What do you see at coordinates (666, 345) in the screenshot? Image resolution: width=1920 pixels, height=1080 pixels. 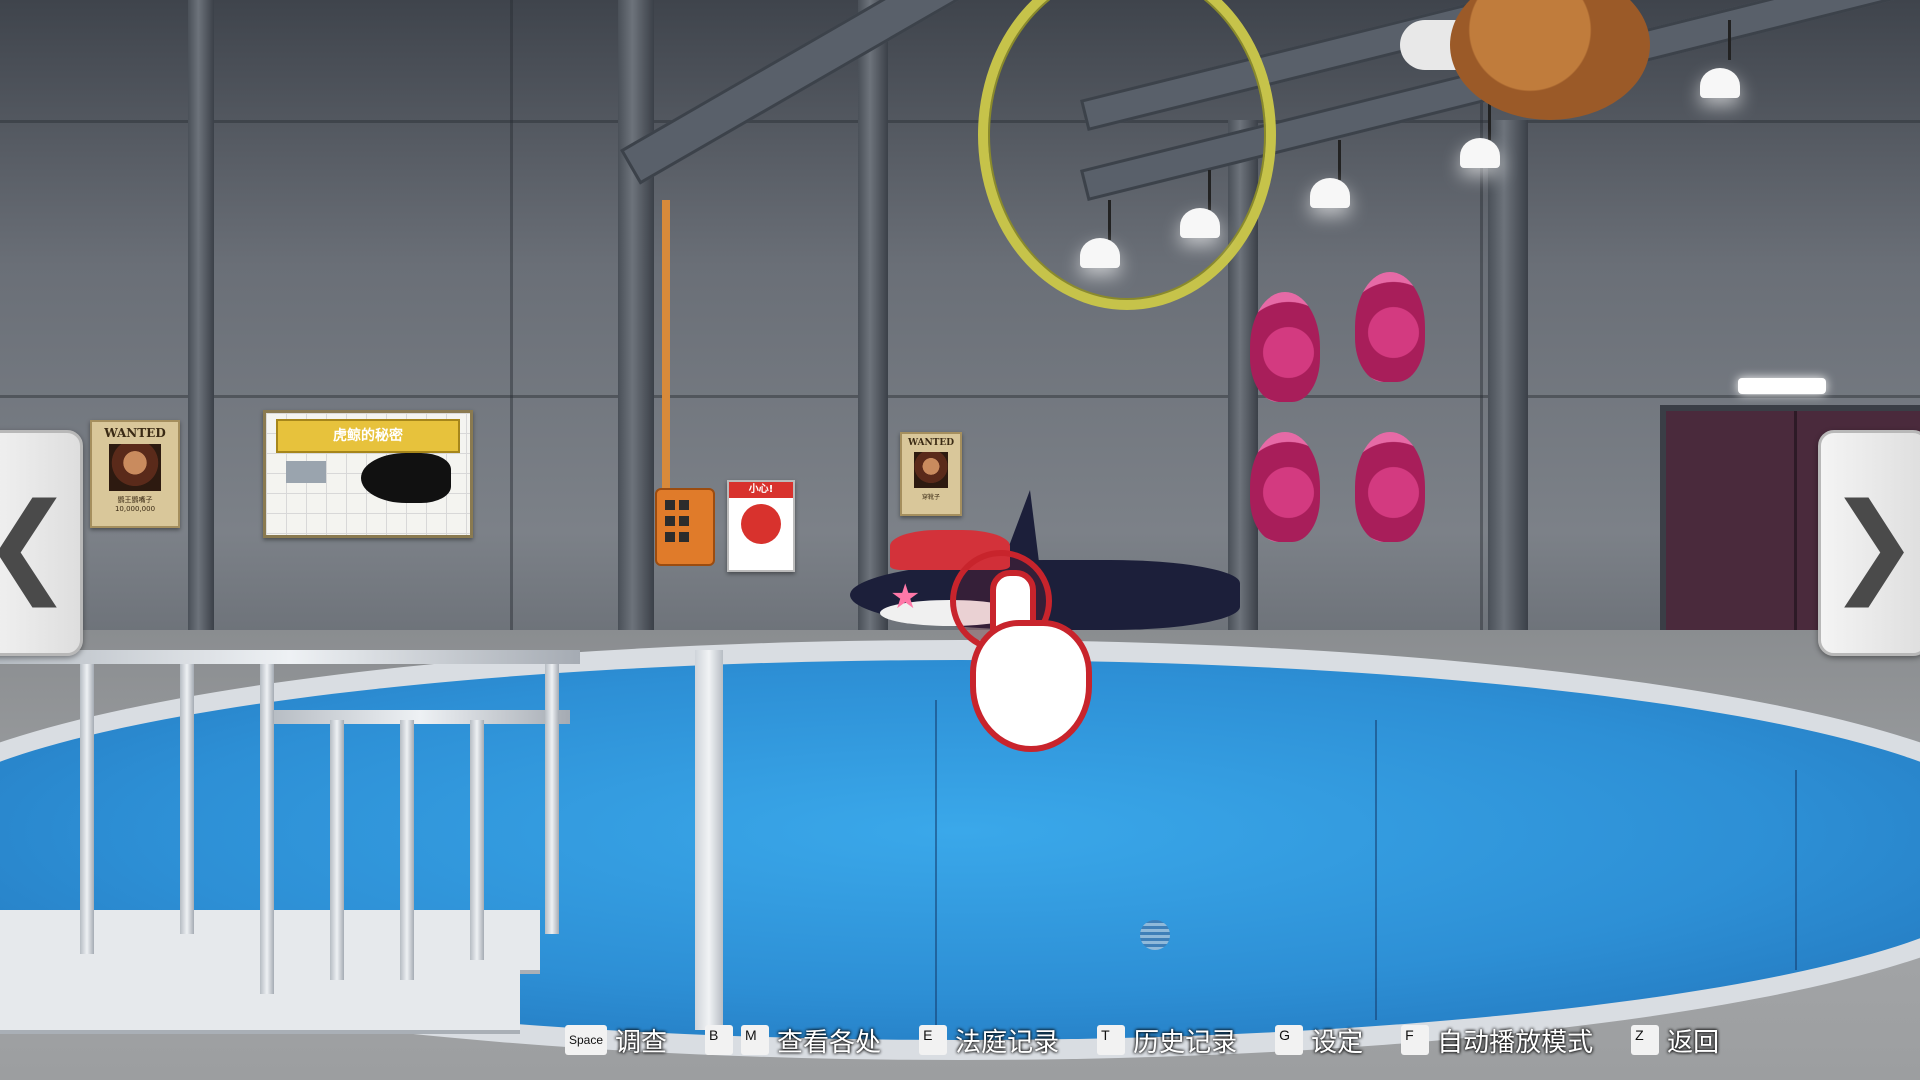 I see `wall-pipe` at bounding box center [666, 345].